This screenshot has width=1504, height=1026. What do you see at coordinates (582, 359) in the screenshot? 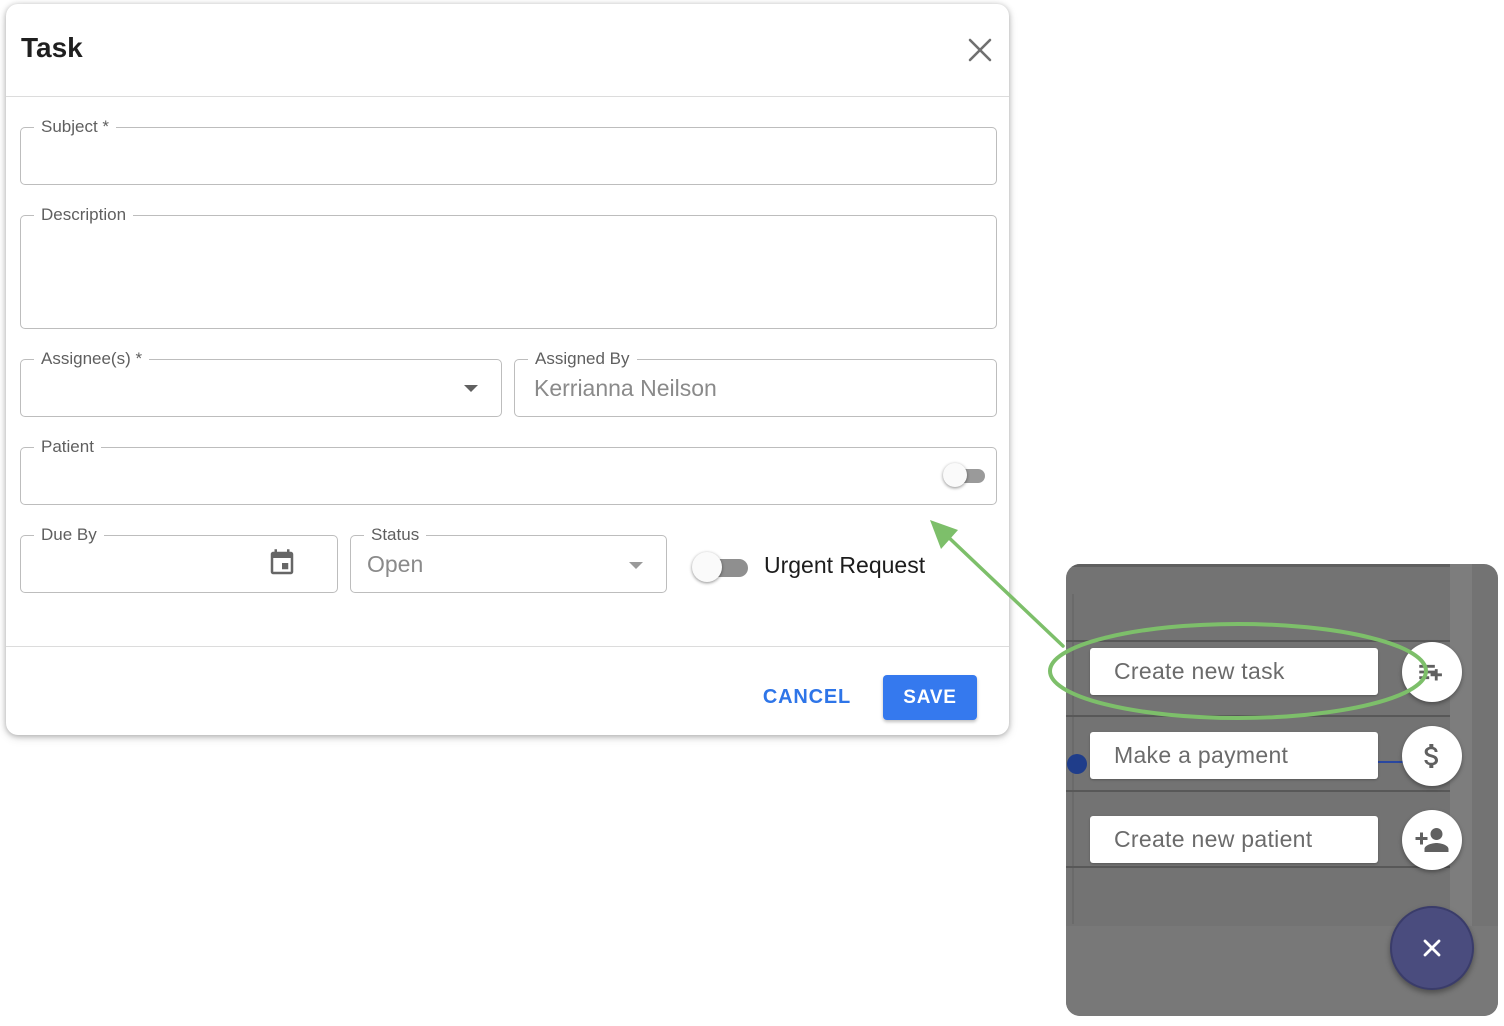
I see `assigned-by-label: Assigned By` at bounding box center [582, 359].